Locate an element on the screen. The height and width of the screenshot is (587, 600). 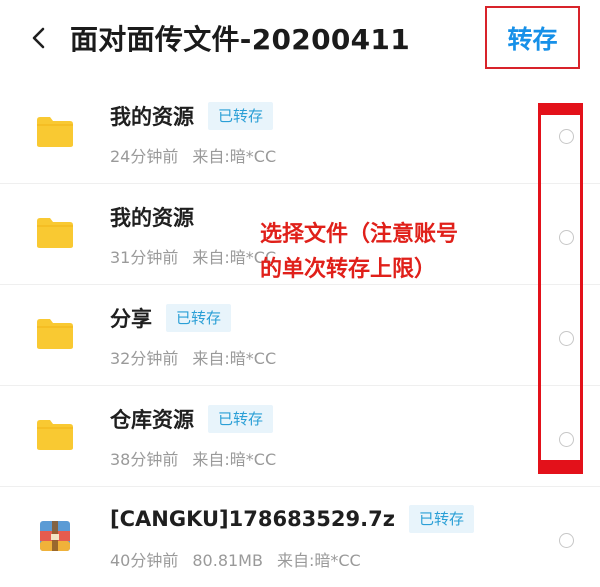
annotation-text: 选择文件（注意账号 的单次转存上限） is located at coordinates (395, 252).